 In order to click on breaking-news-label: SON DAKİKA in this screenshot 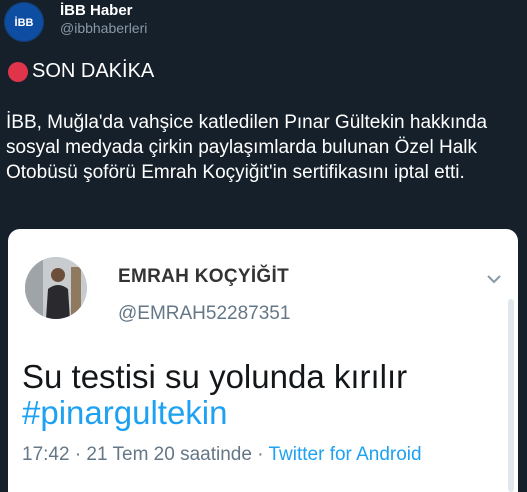, I will do `click(81, 71)`.